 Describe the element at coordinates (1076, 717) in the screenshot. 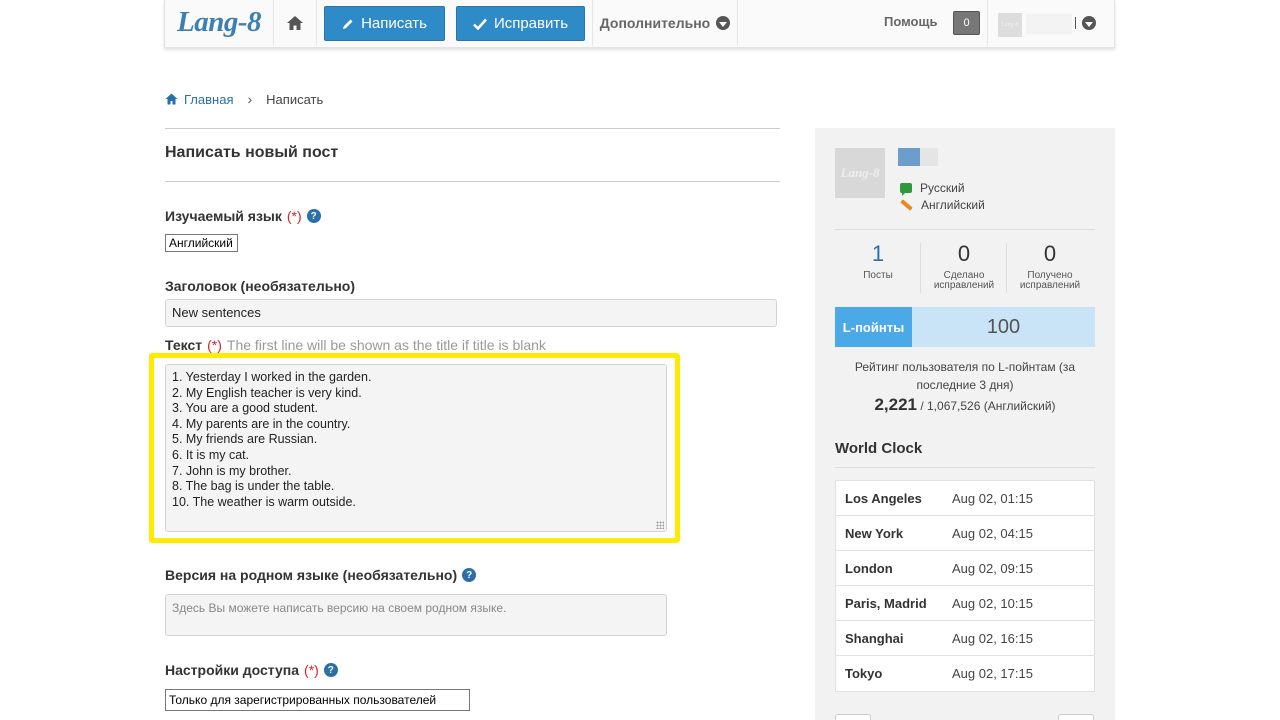

I see `calendar-next-button` at that location.